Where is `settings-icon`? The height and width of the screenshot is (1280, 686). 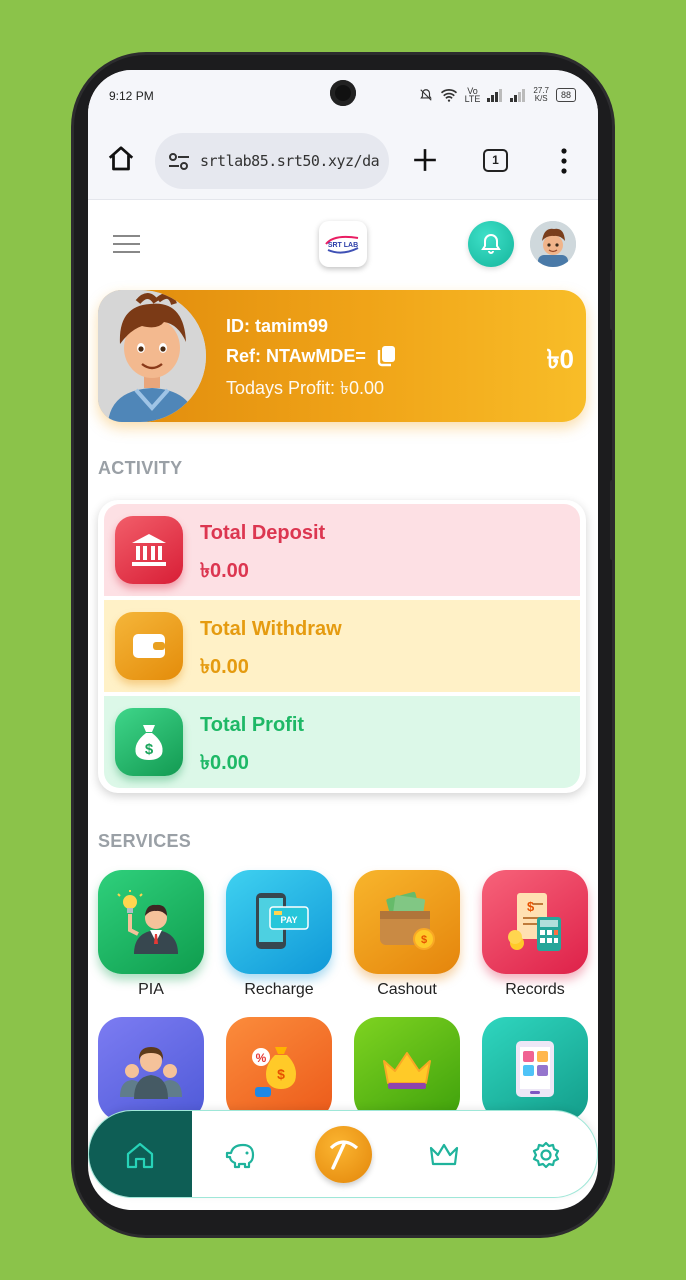 settings-icon is located at coordinates (546, 1155).